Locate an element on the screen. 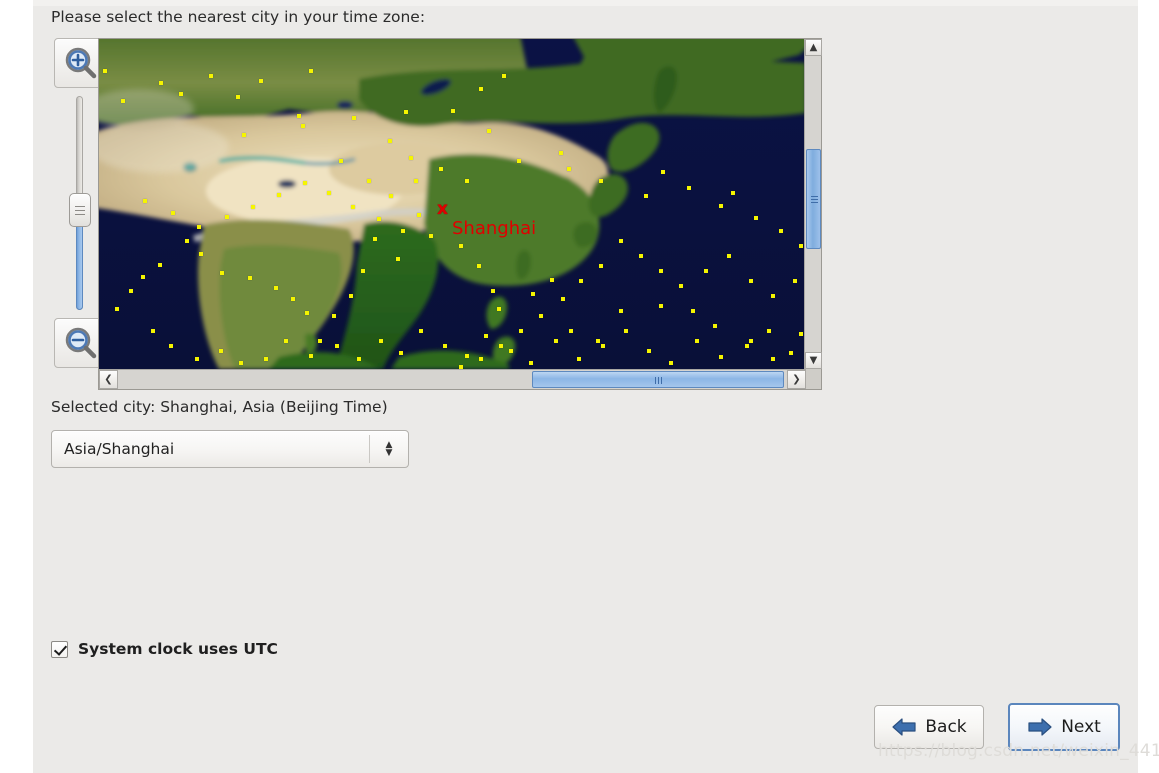  map-horizontal-scrollbar: ❮ ❯ is located at coordinates (452, 379).